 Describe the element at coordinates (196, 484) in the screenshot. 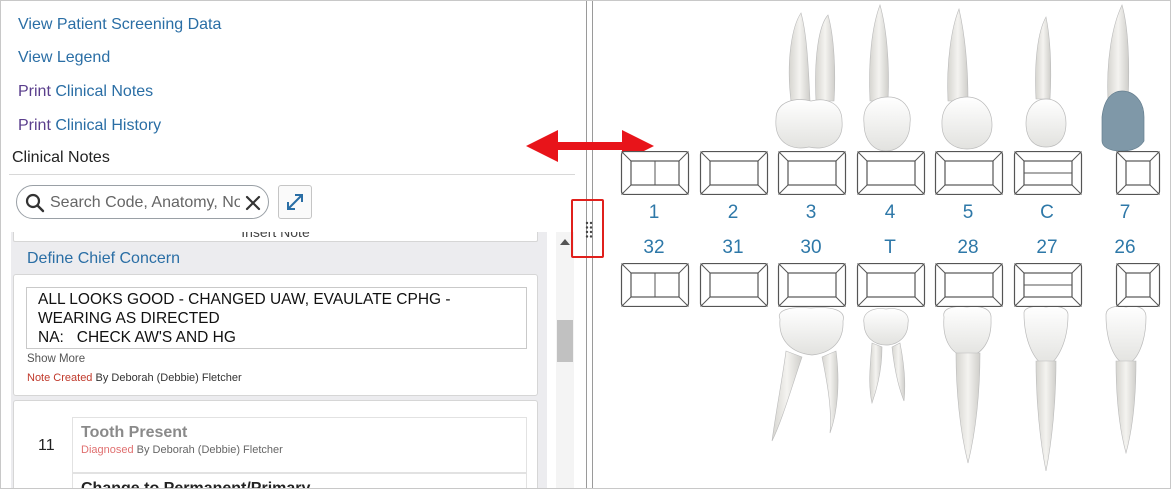

I see `procedure-title: Change to Permanent/Primary` at that location.